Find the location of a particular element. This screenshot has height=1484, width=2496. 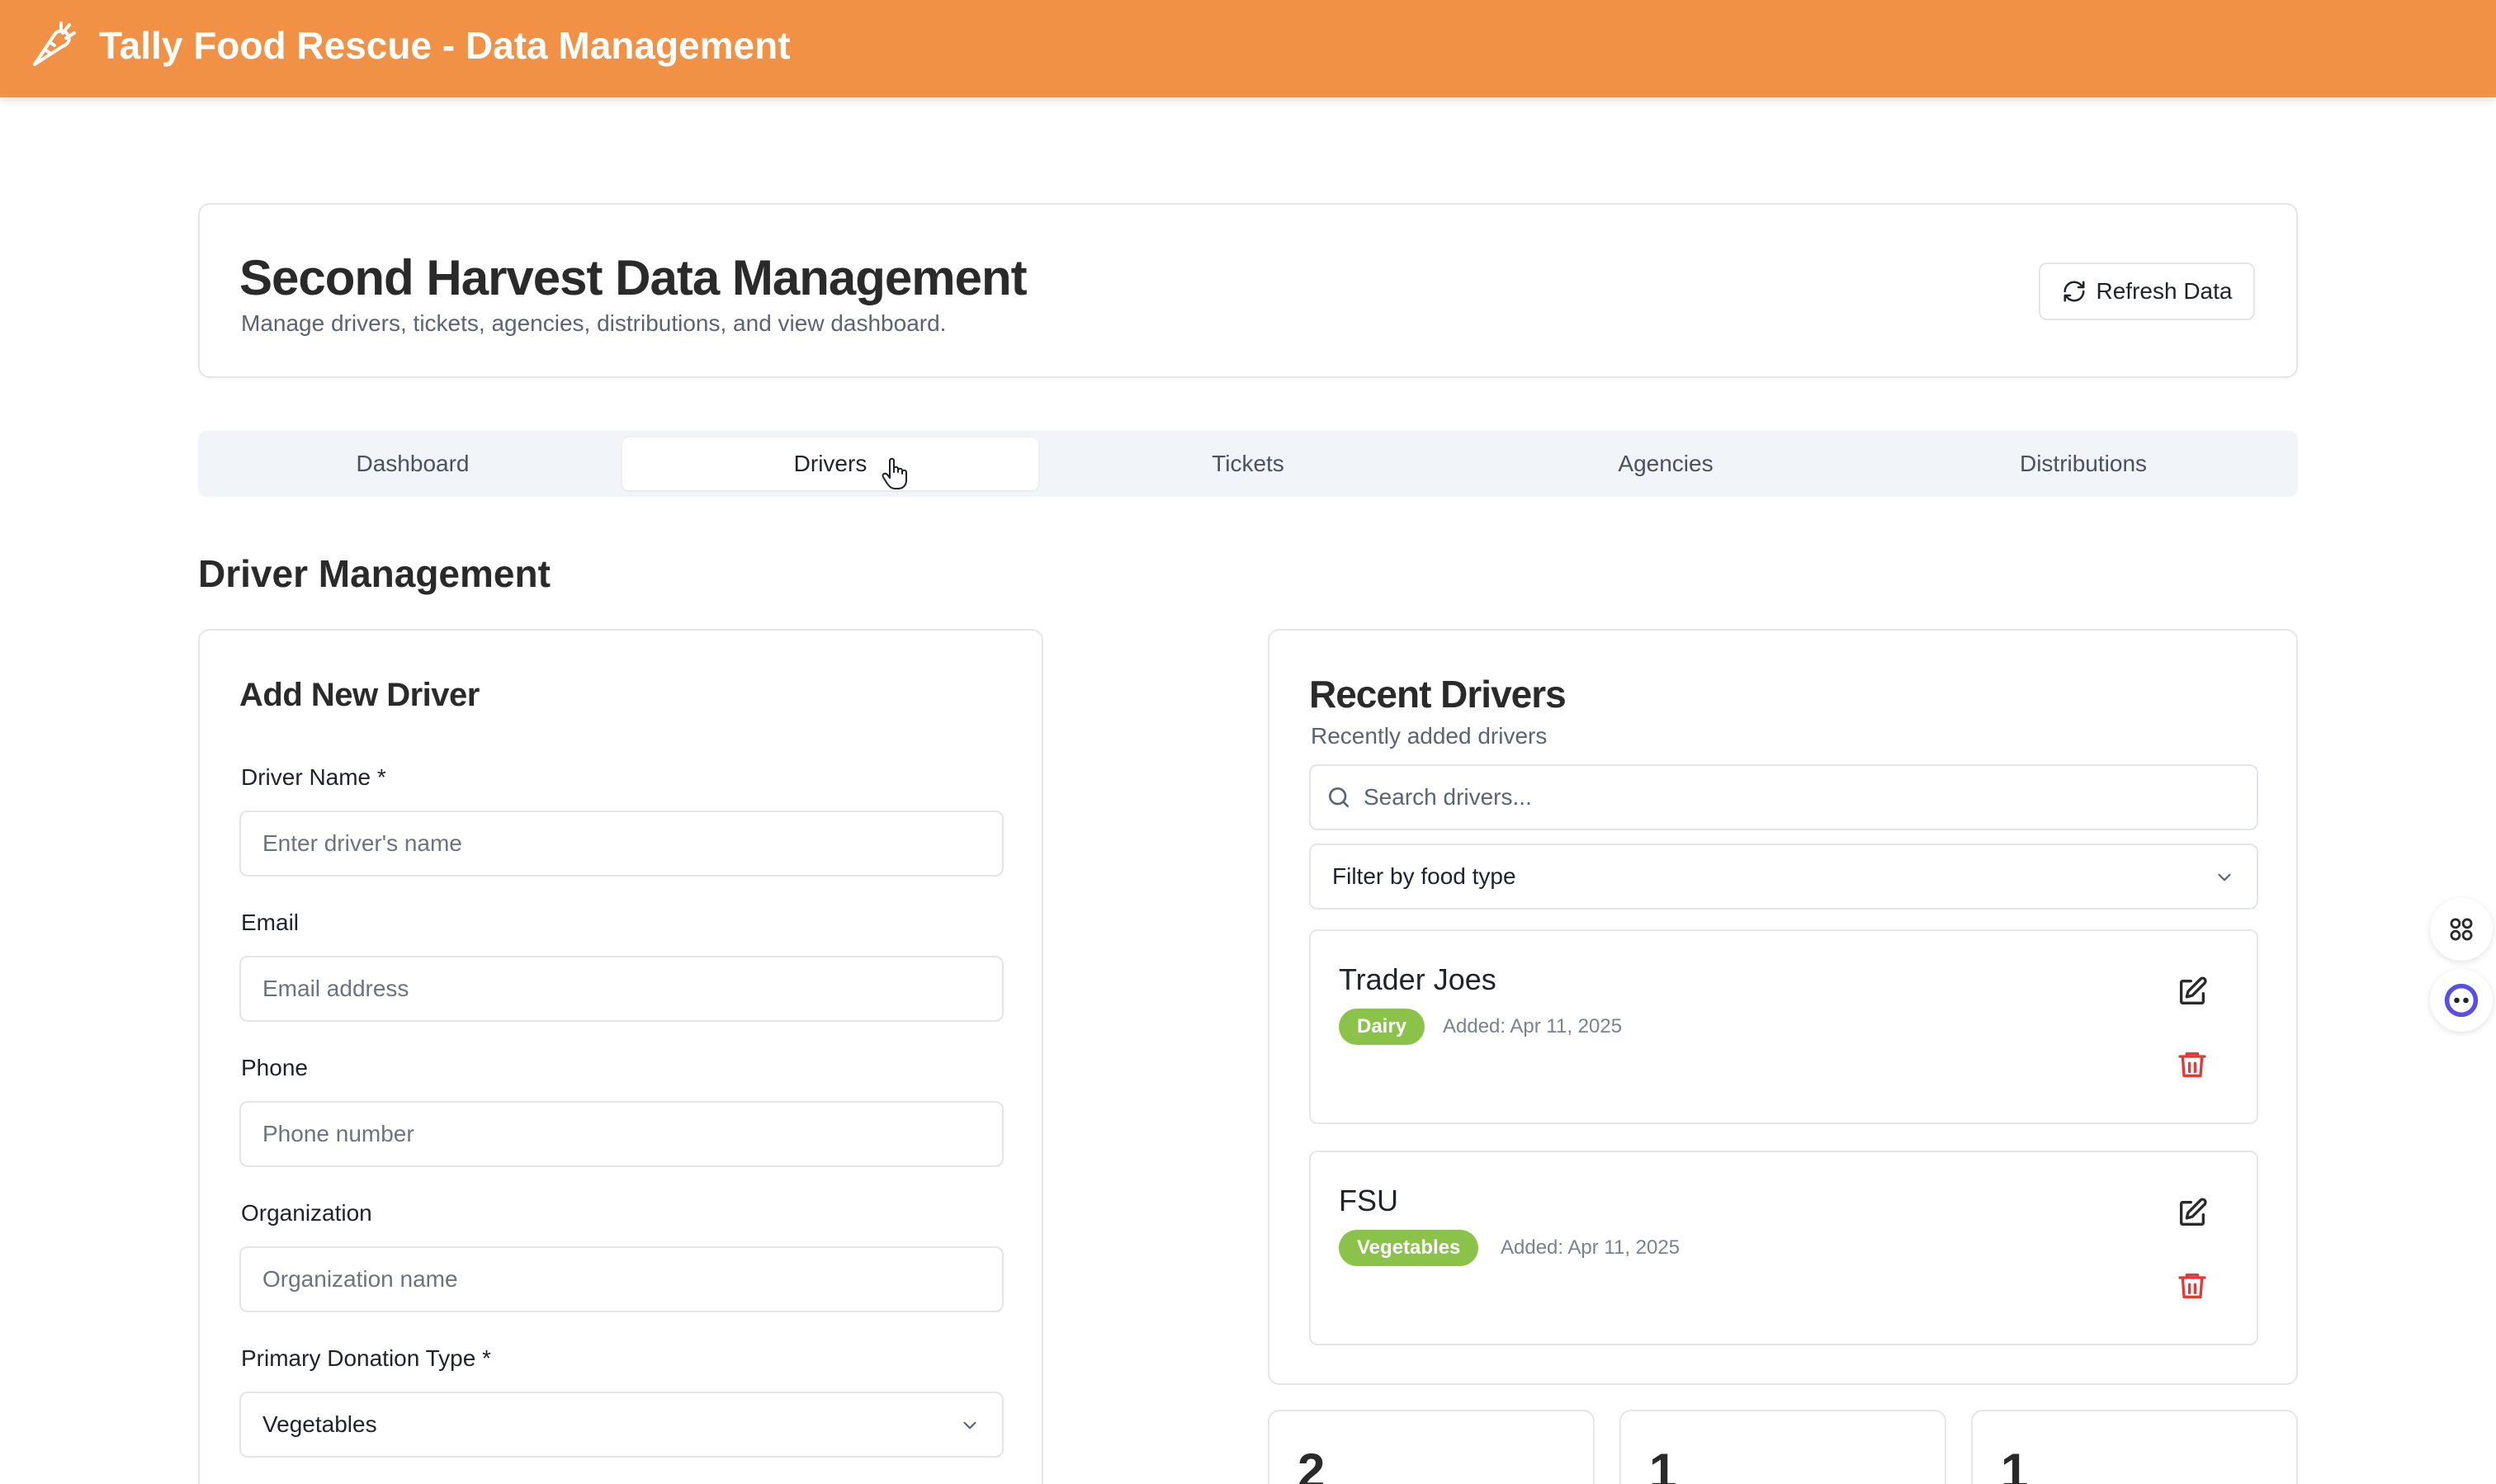

app-title: Tally Food Rescue - Data Management is located at coordinates (445, 45).